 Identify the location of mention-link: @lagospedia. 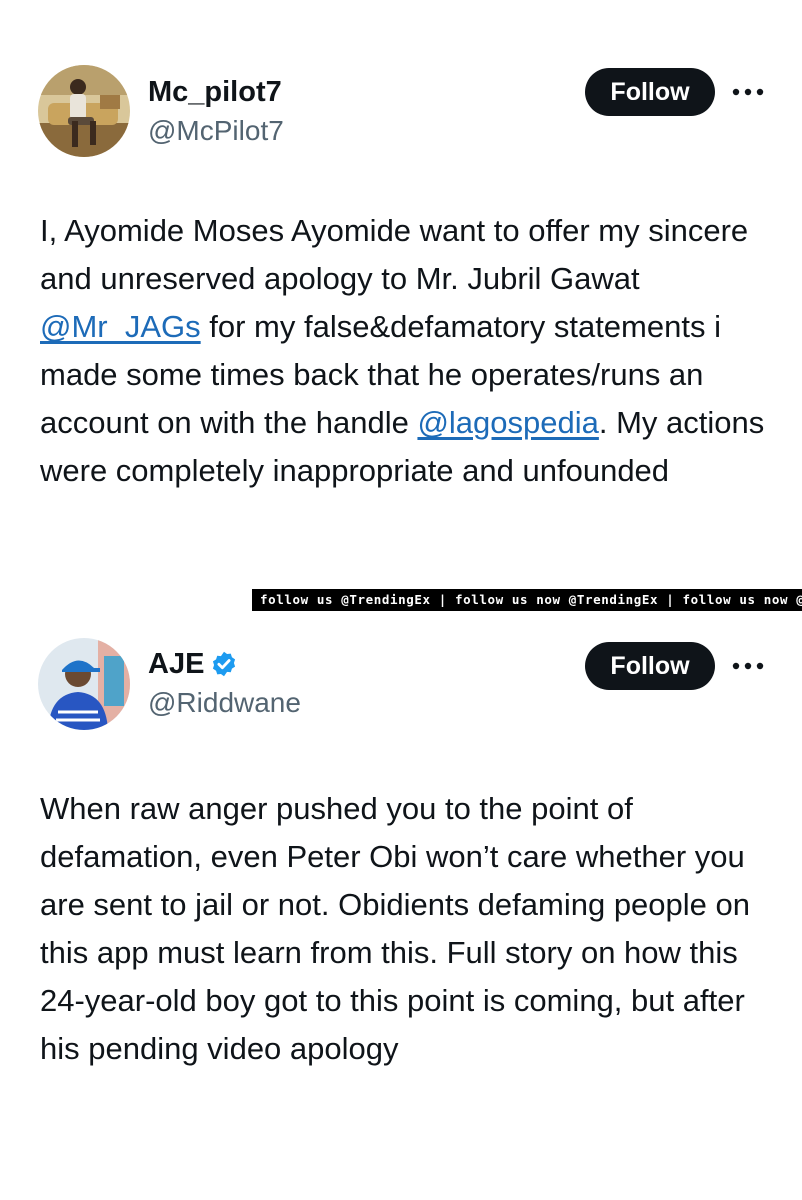
(507, 422).